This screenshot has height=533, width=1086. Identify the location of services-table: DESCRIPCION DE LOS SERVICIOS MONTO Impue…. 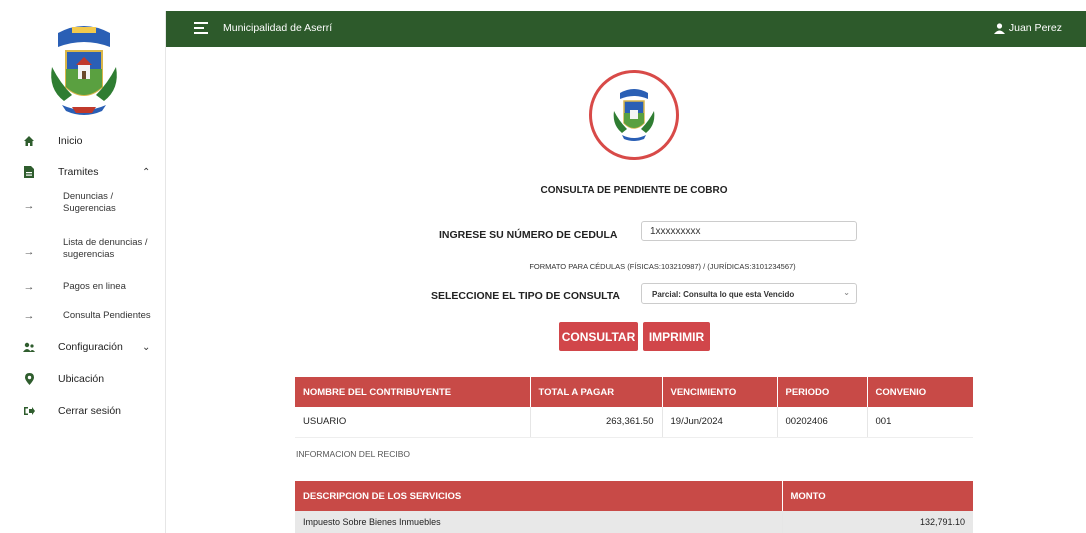
(634, 507).